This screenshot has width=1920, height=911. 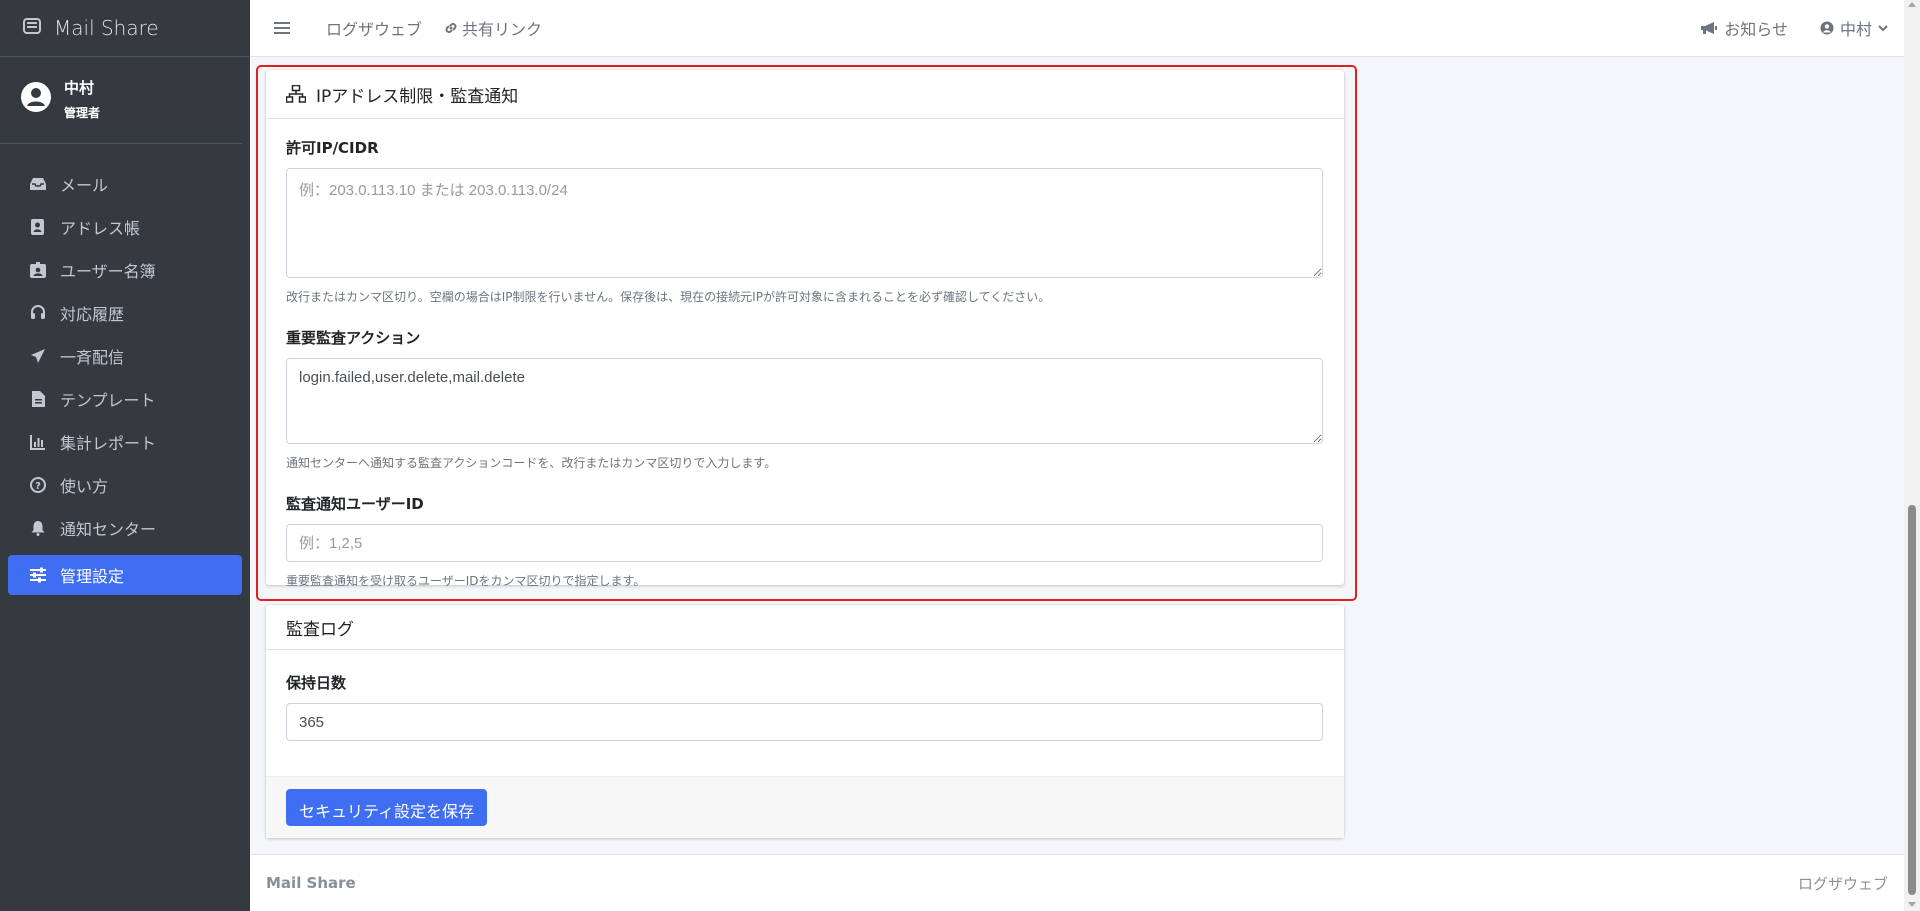 I want to click on id-badge-icon, so click(x=38, y=270).